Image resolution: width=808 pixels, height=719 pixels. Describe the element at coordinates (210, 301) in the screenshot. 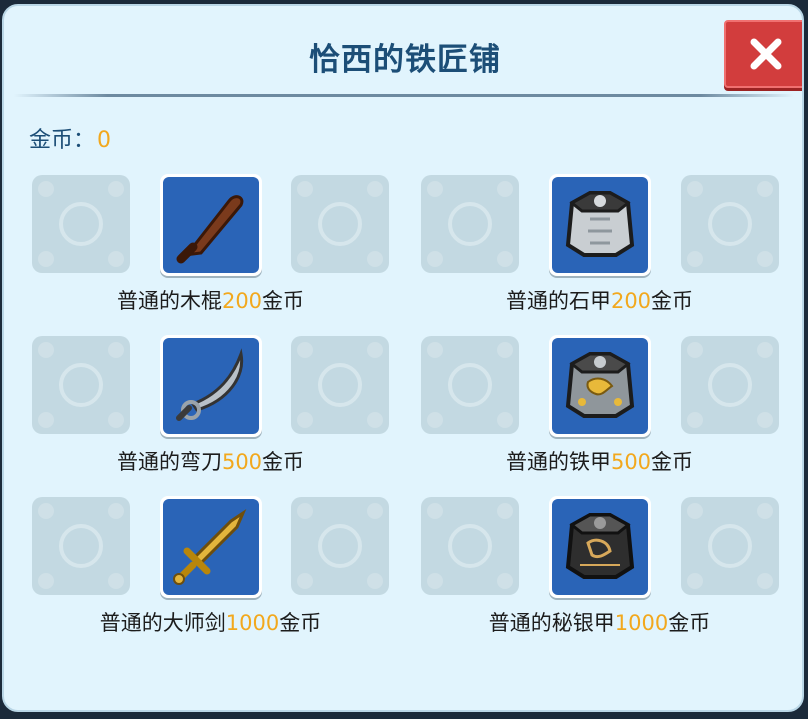

I see `item-label-0: 普通的木棍200金币` at that location.